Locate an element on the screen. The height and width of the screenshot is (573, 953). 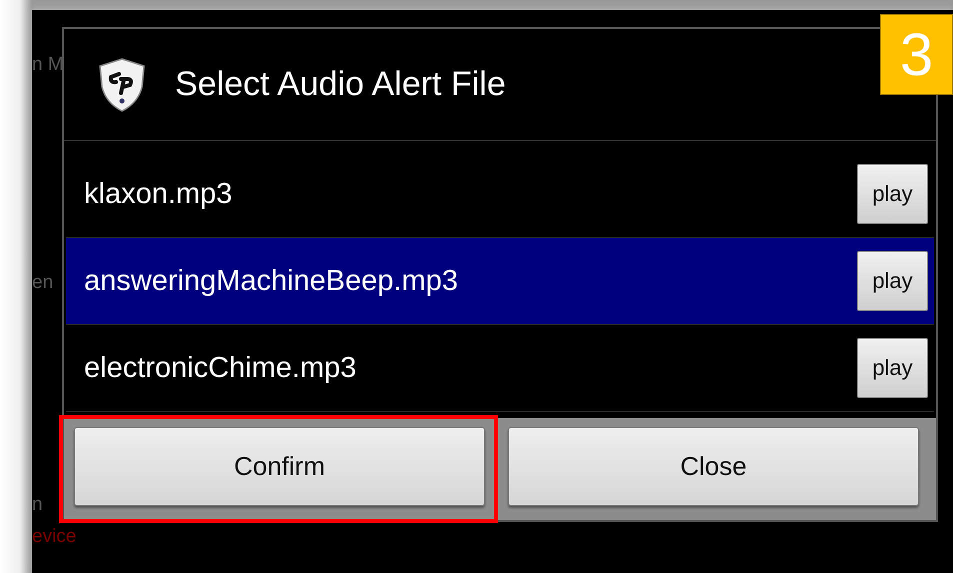
background-label: en is located at coordinates (43, 283).